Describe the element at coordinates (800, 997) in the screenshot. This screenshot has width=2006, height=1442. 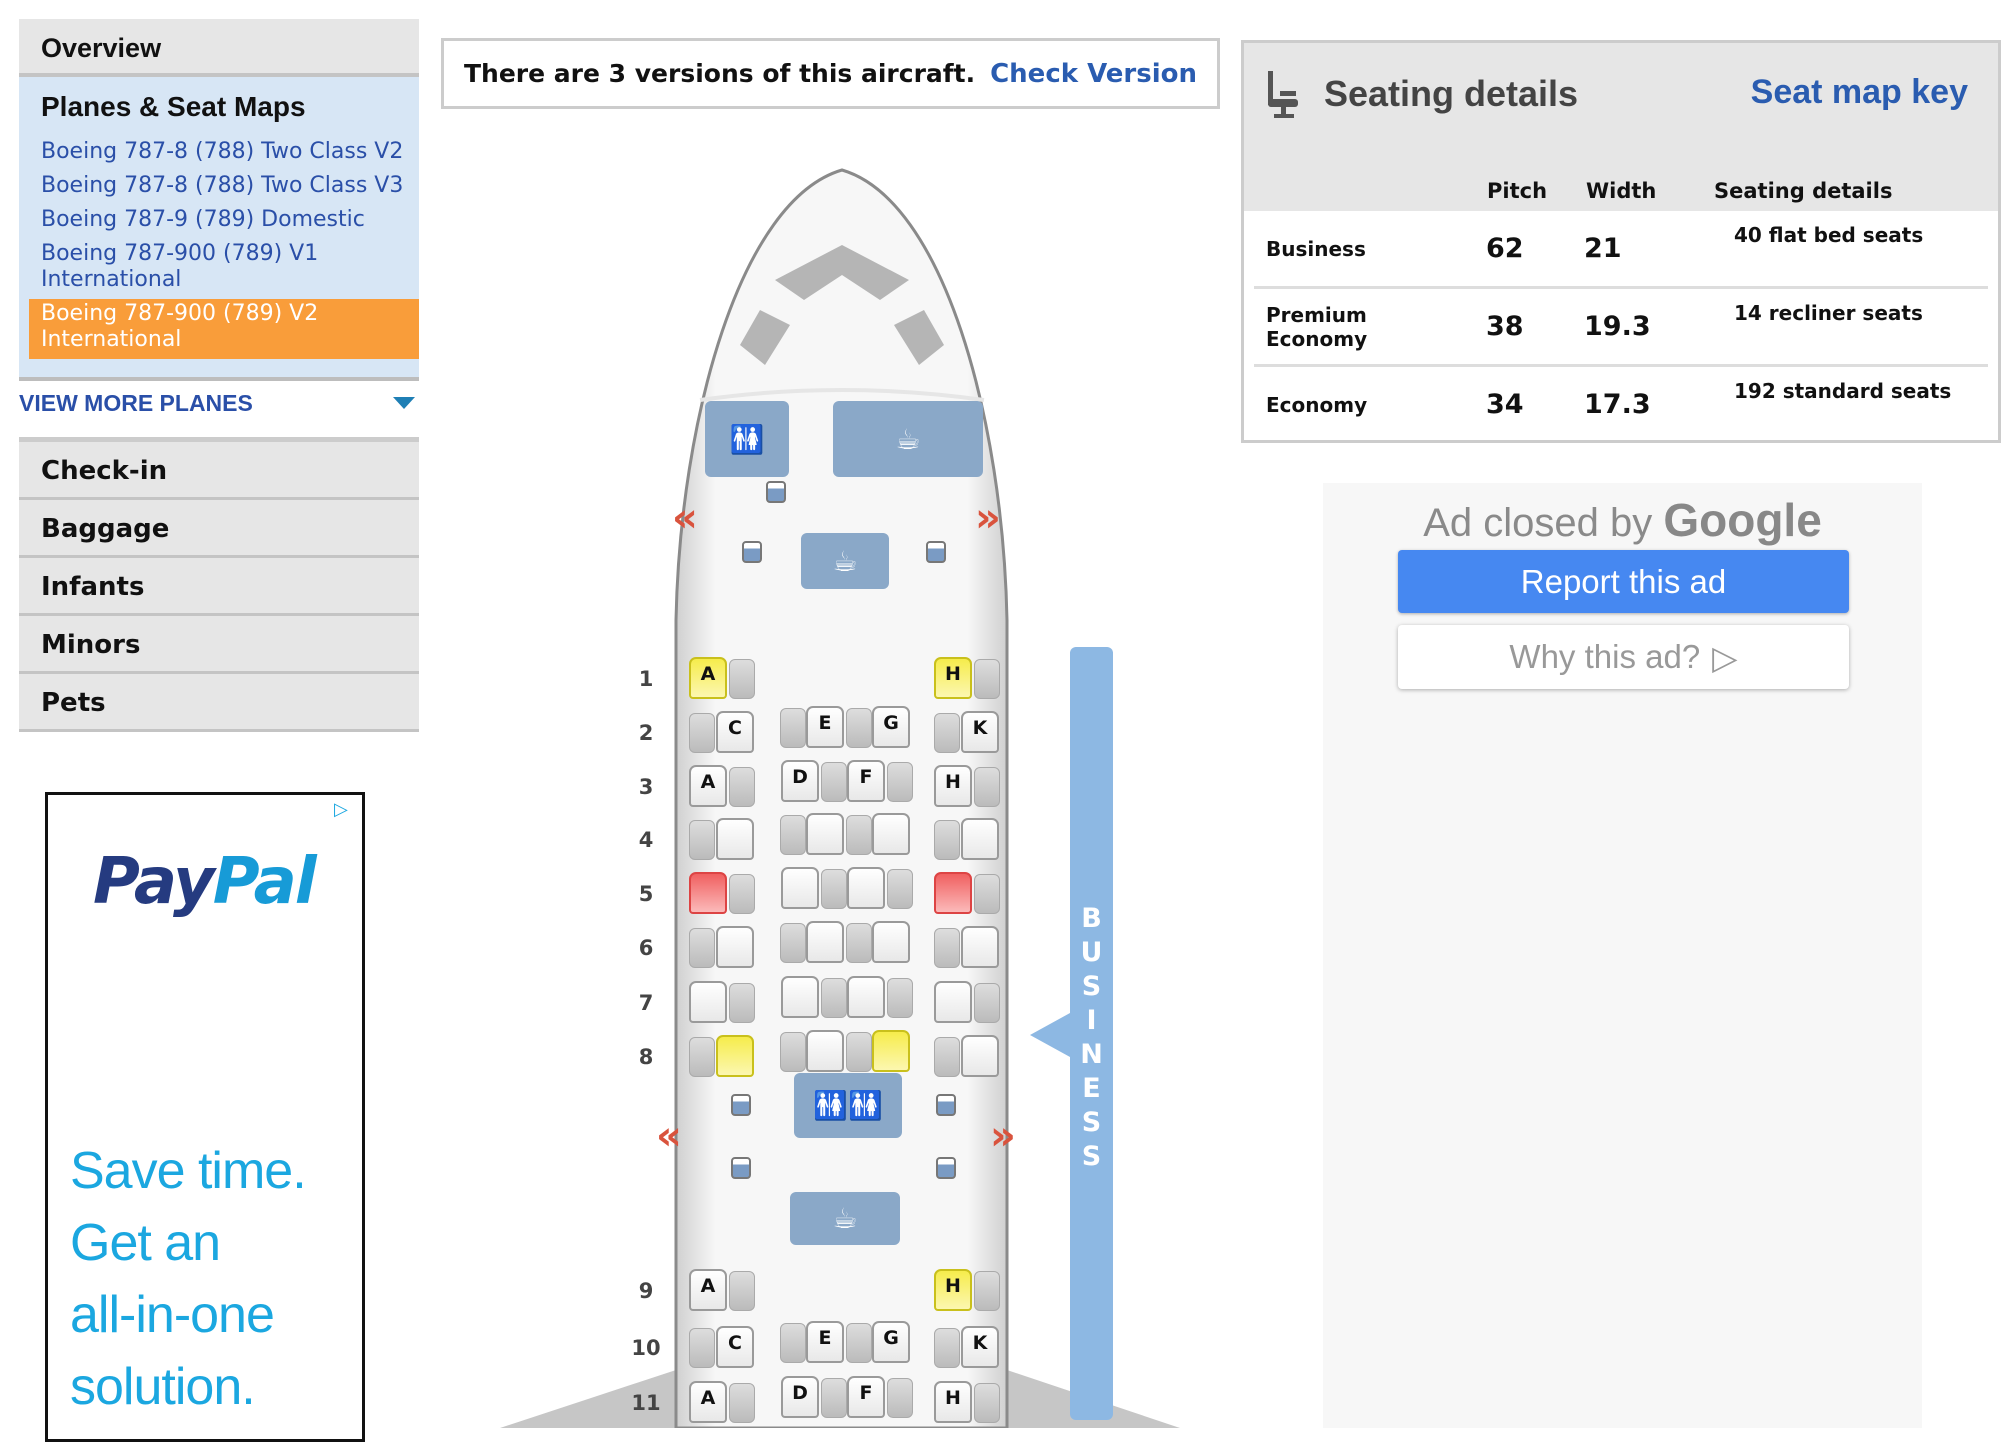
I see `seat-7D` at that location.